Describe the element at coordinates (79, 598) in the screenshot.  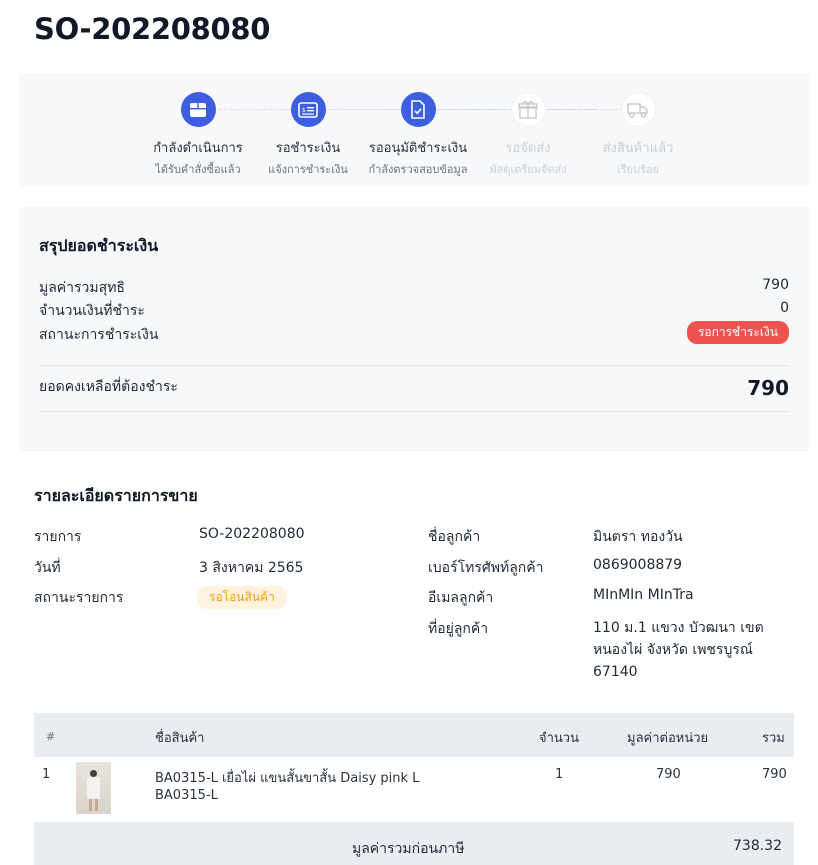
I see `status-label: สถานะรายการ` at that location.